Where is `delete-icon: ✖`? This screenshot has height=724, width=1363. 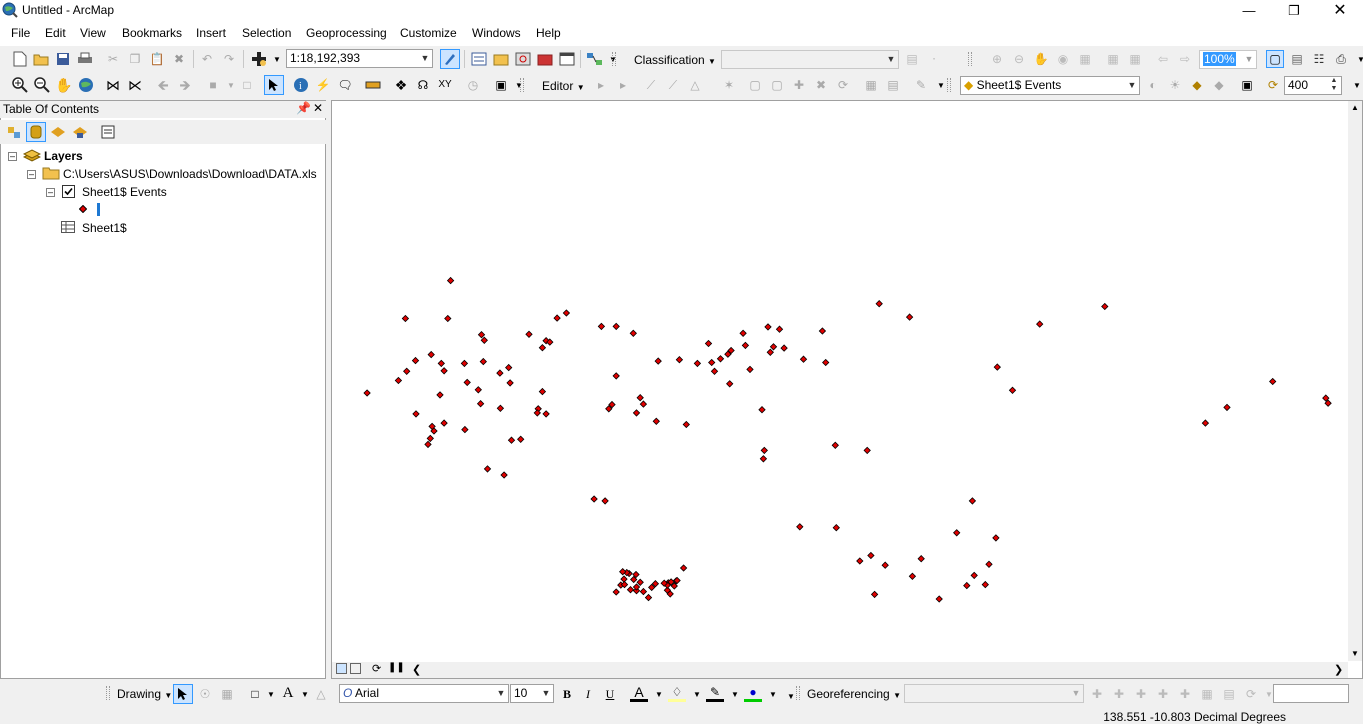 delete-icon: ✖ is located at coordinates (179, 59).